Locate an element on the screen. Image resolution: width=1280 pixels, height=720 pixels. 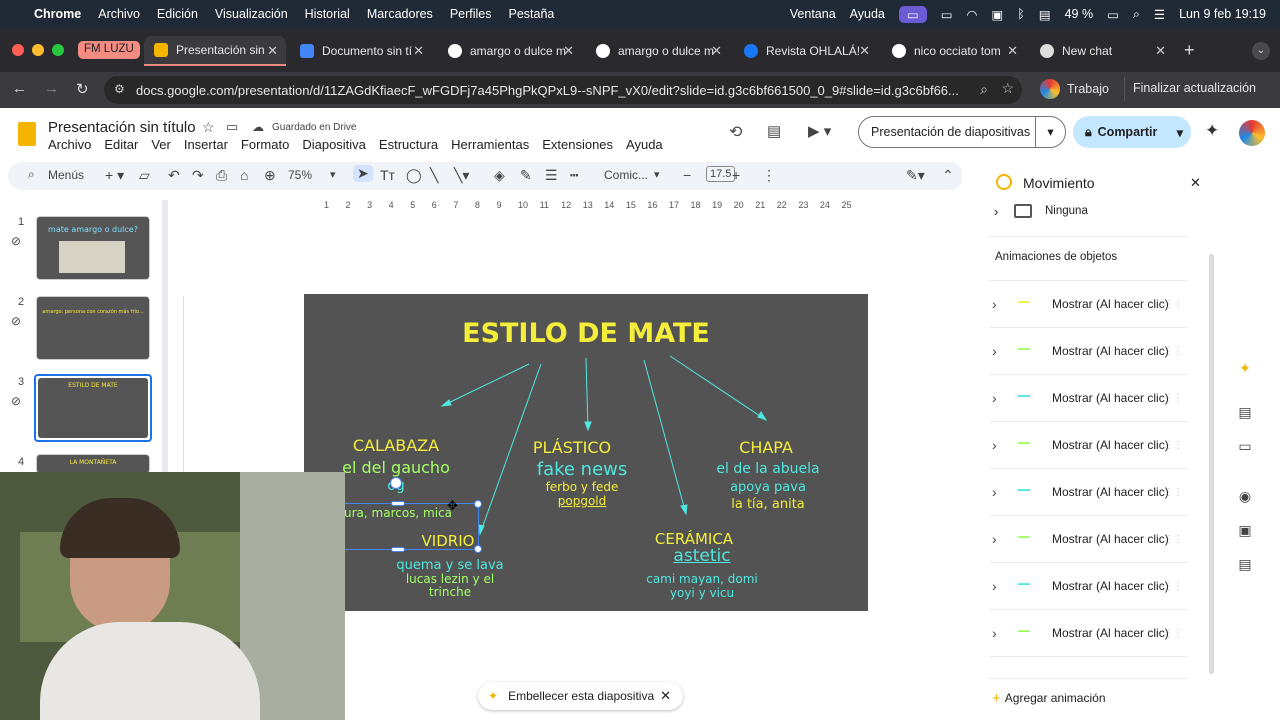
share-button: 🔒︎ Compartir ▾ is located at coordinates (1132, 132).